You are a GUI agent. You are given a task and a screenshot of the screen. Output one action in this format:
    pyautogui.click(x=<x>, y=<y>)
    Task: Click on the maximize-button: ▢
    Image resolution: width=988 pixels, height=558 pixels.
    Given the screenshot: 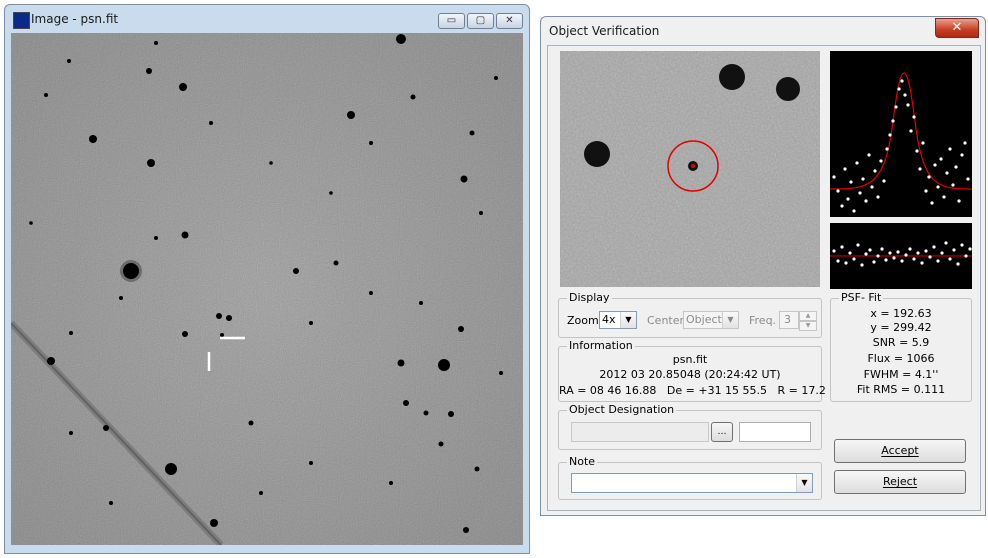 What is the action you would take?
    pyautogui.click(x=480, y=21)
    